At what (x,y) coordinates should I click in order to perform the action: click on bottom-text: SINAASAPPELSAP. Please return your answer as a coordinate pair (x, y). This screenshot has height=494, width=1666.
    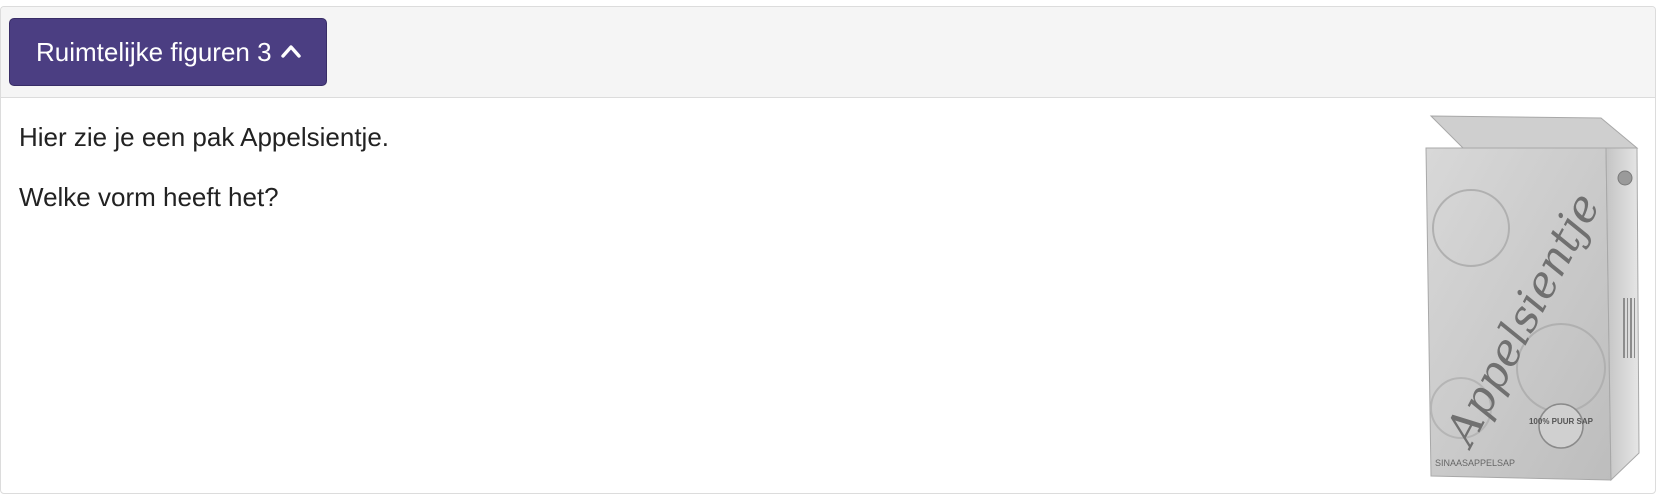
    Looking at the image, I should click on (1475, 463).